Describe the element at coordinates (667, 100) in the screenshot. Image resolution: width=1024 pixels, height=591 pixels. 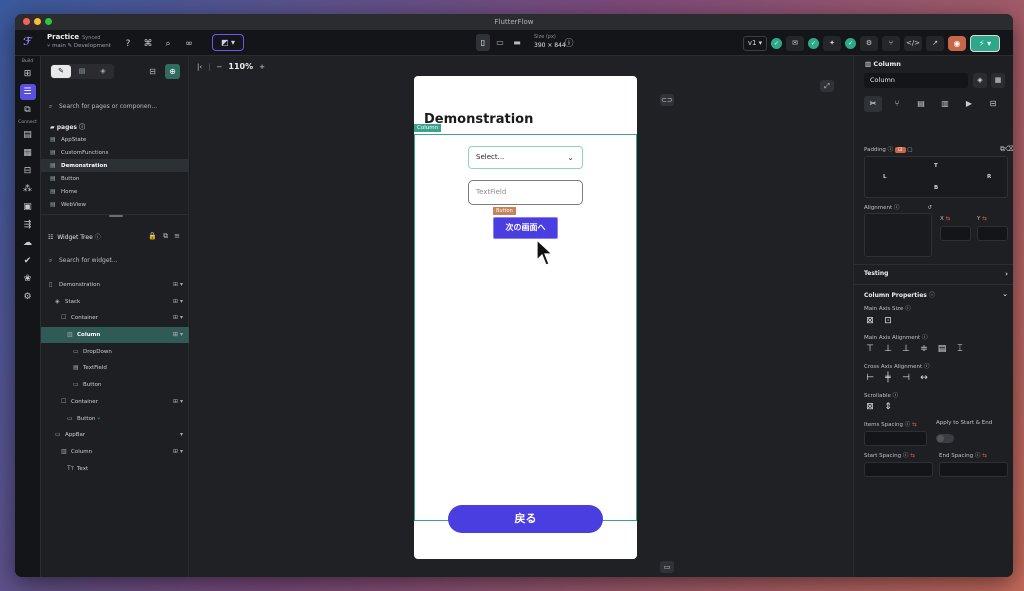
I see `link-icon: ⊂⊃` at that location.